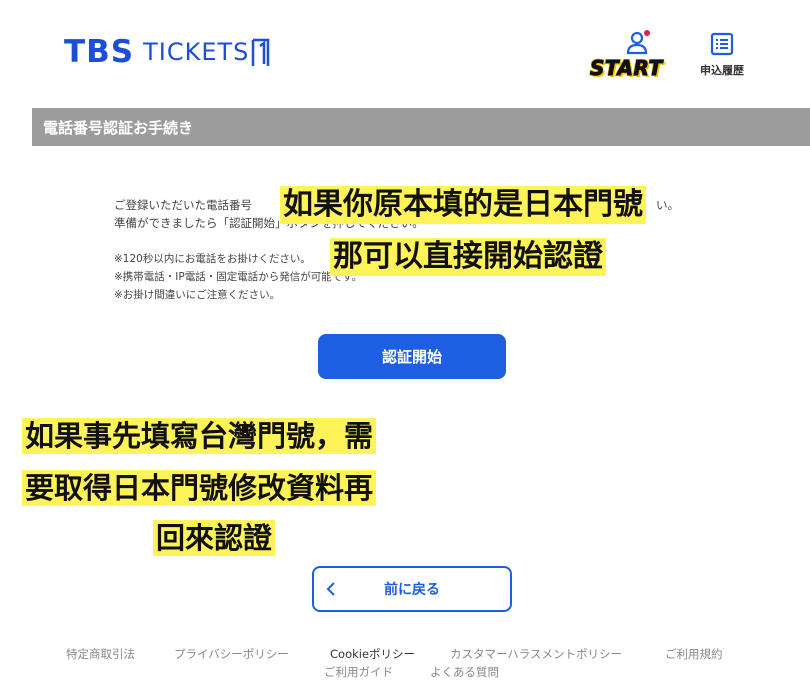 The height and width of the screenshot is (684, 810). What do you see at coordinates (464, 672) in the screenshot?
I see `footer-link-faq: よくある質問` at bounding box center [464, 672].